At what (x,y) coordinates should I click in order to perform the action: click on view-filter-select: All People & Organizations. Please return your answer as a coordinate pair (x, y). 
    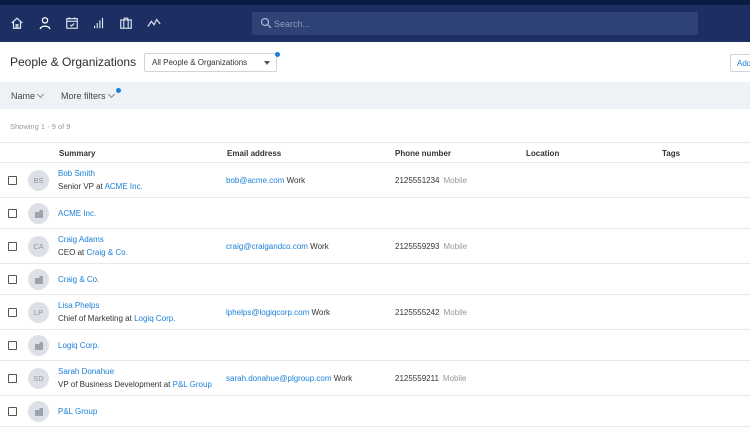
    Looking at the image, I should click on (210, 62).